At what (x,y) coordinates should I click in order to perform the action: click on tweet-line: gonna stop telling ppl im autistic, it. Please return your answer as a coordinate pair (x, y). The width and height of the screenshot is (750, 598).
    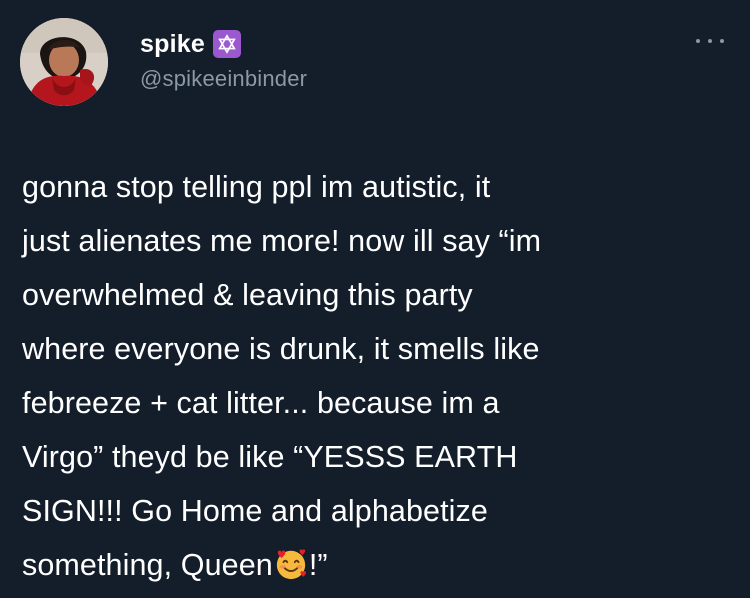
    Looking at the image, I should click on (256, 187).